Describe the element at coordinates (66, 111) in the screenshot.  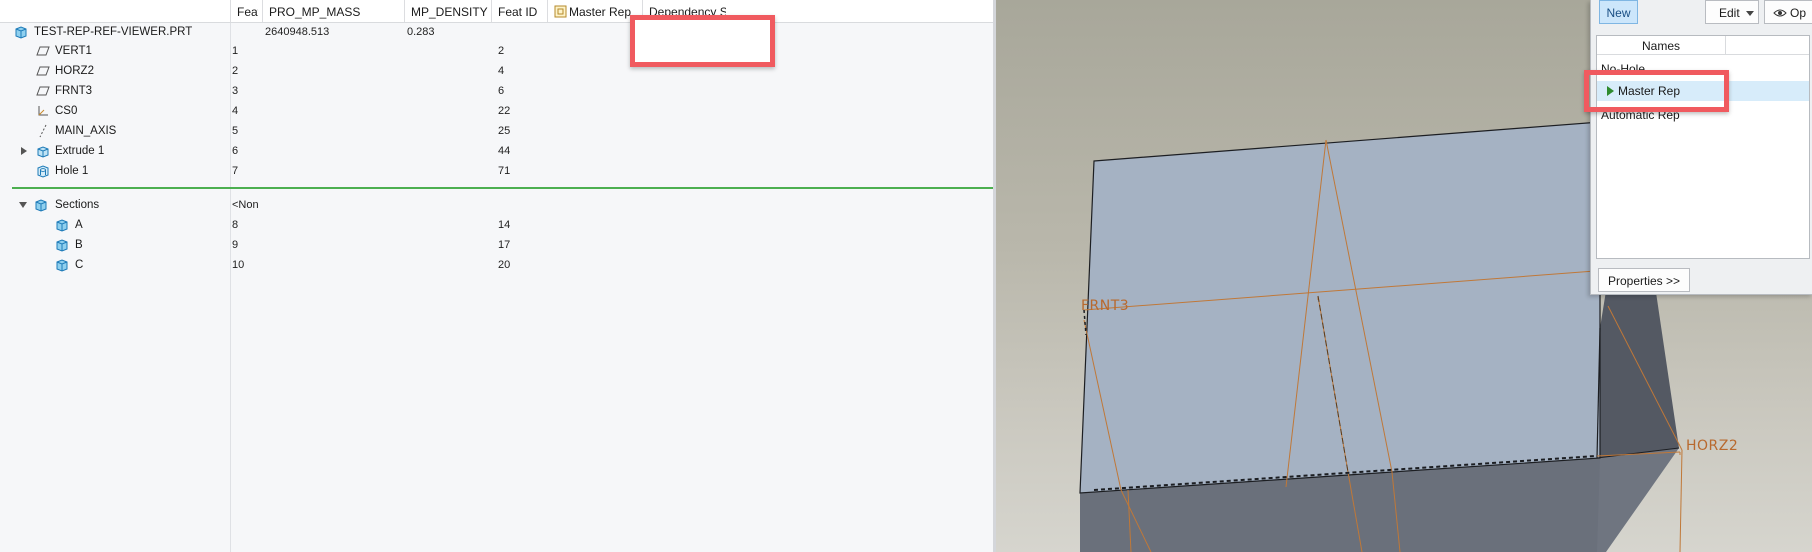
I see `tree-node-label: CS0` at that location.